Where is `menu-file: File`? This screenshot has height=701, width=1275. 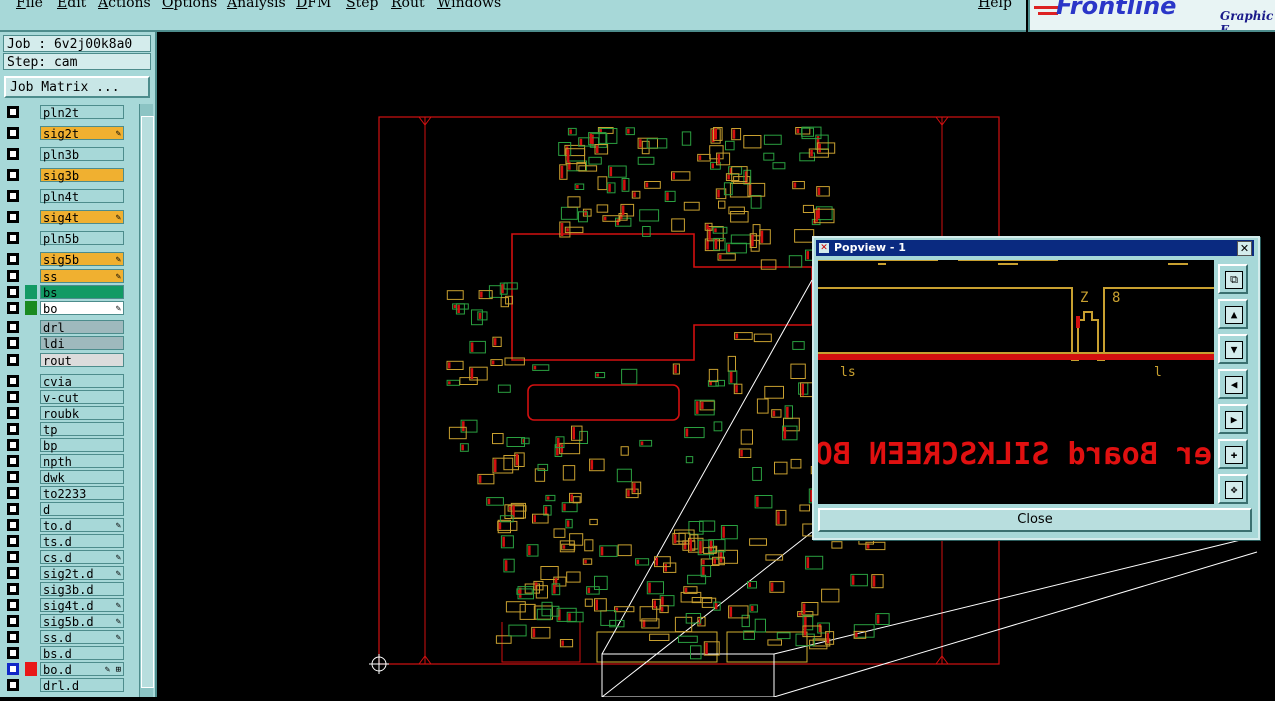
menu-file: File is located at coordinates (29, 5).